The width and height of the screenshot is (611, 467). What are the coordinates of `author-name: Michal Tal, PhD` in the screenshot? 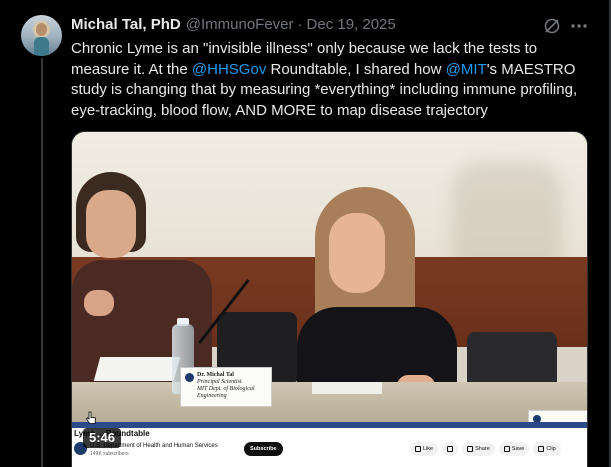 It's located at (126, 24).